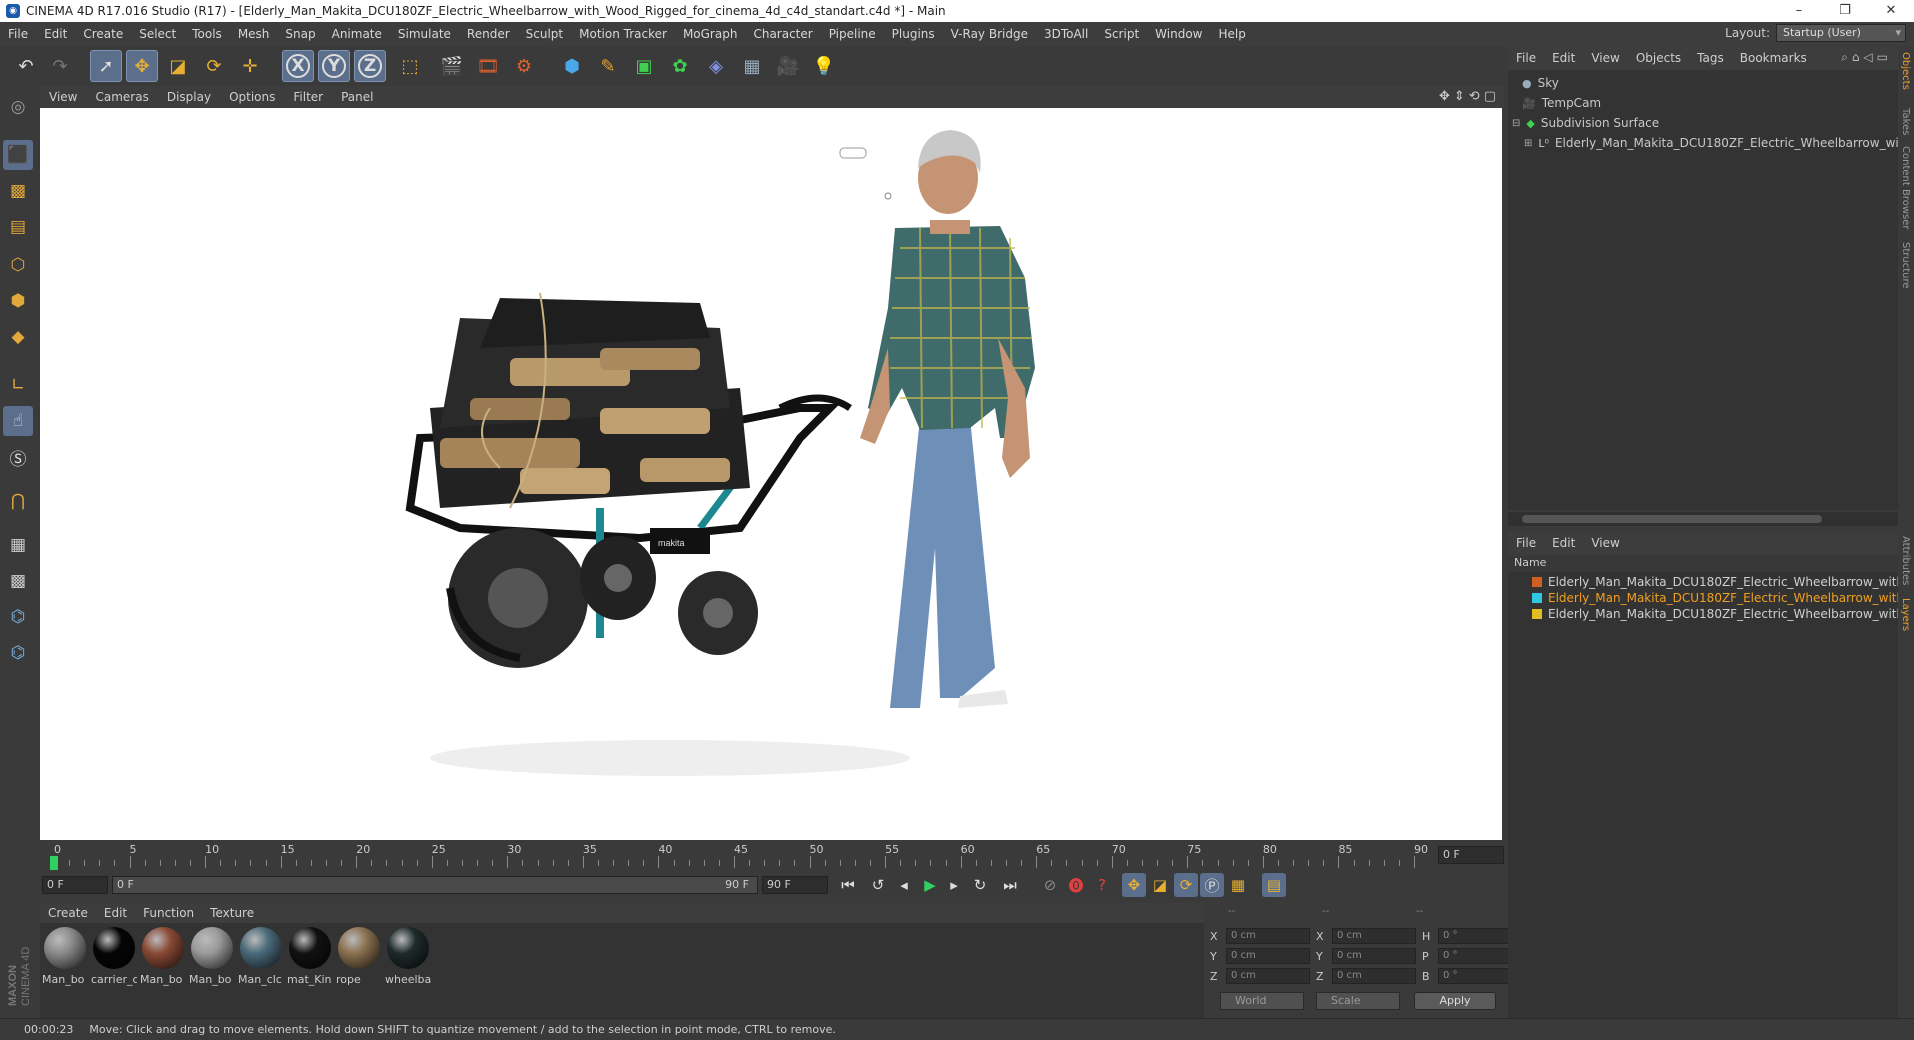 The height and width of the screenshot is (1040, 1914). What do you see at coordinates (1076, 885) in the screenshot?
I see `autokey-icon: ⓿` at bounding box center [1076, 885].